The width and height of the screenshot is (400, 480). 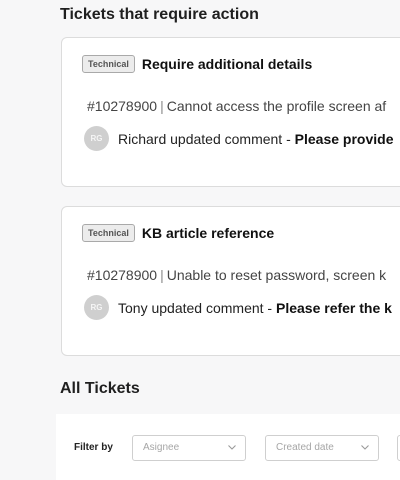 What do you see at coordinates (276, 106) in the screenshot?
I see `ticket-summary: Cannot access the profile screen af` at bounding box center [276, 106].